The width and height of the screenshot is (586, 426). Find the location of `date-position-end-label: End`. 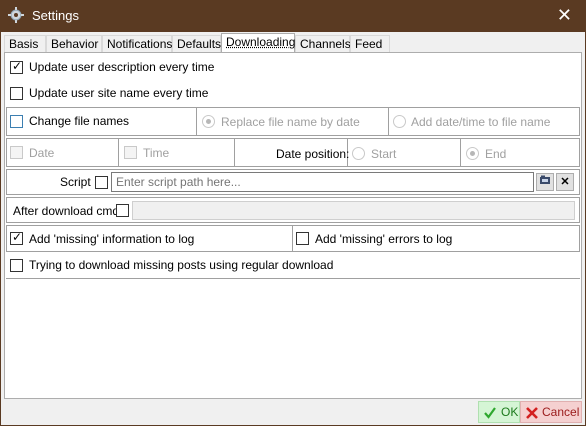

date-position-end-label: End is located at coordinates (496, 154).